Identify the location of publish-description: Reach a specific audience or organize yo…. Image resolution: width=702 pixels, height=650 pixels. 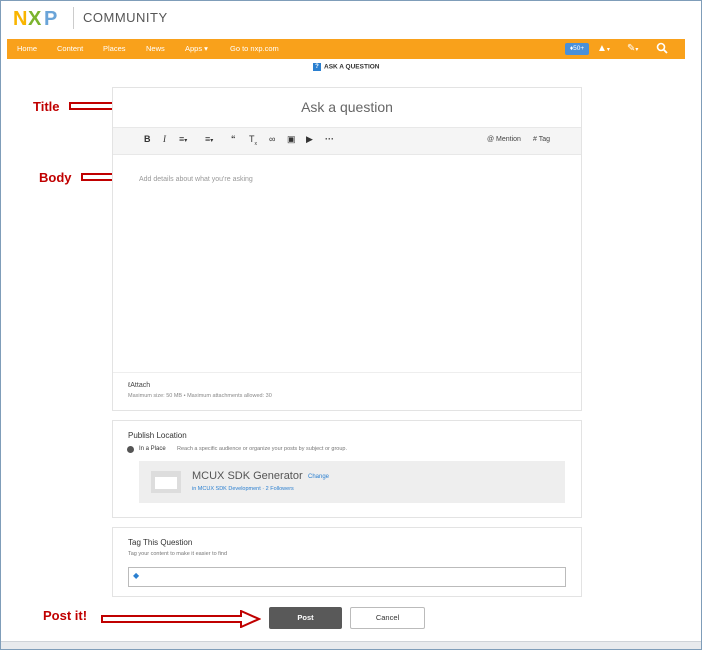
(262, 449).